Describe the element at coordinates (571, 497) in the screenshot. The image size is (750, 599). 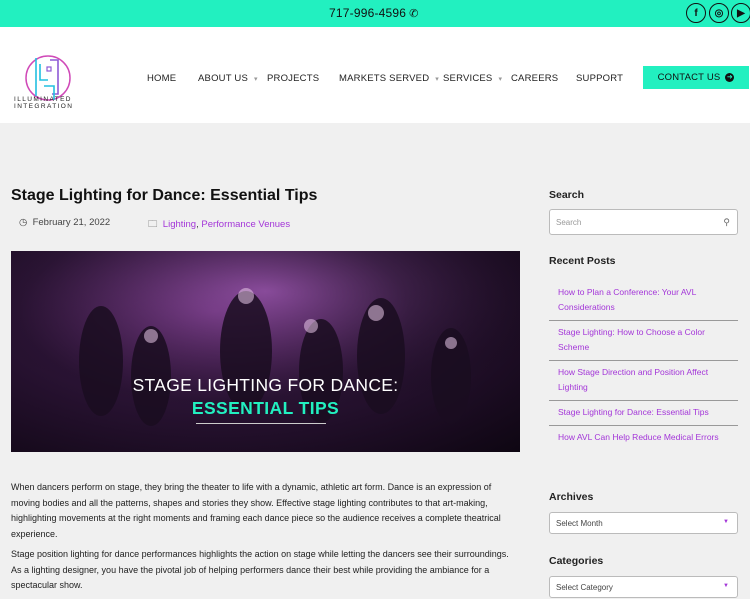
I see `archives-heading: Archives` at that location.